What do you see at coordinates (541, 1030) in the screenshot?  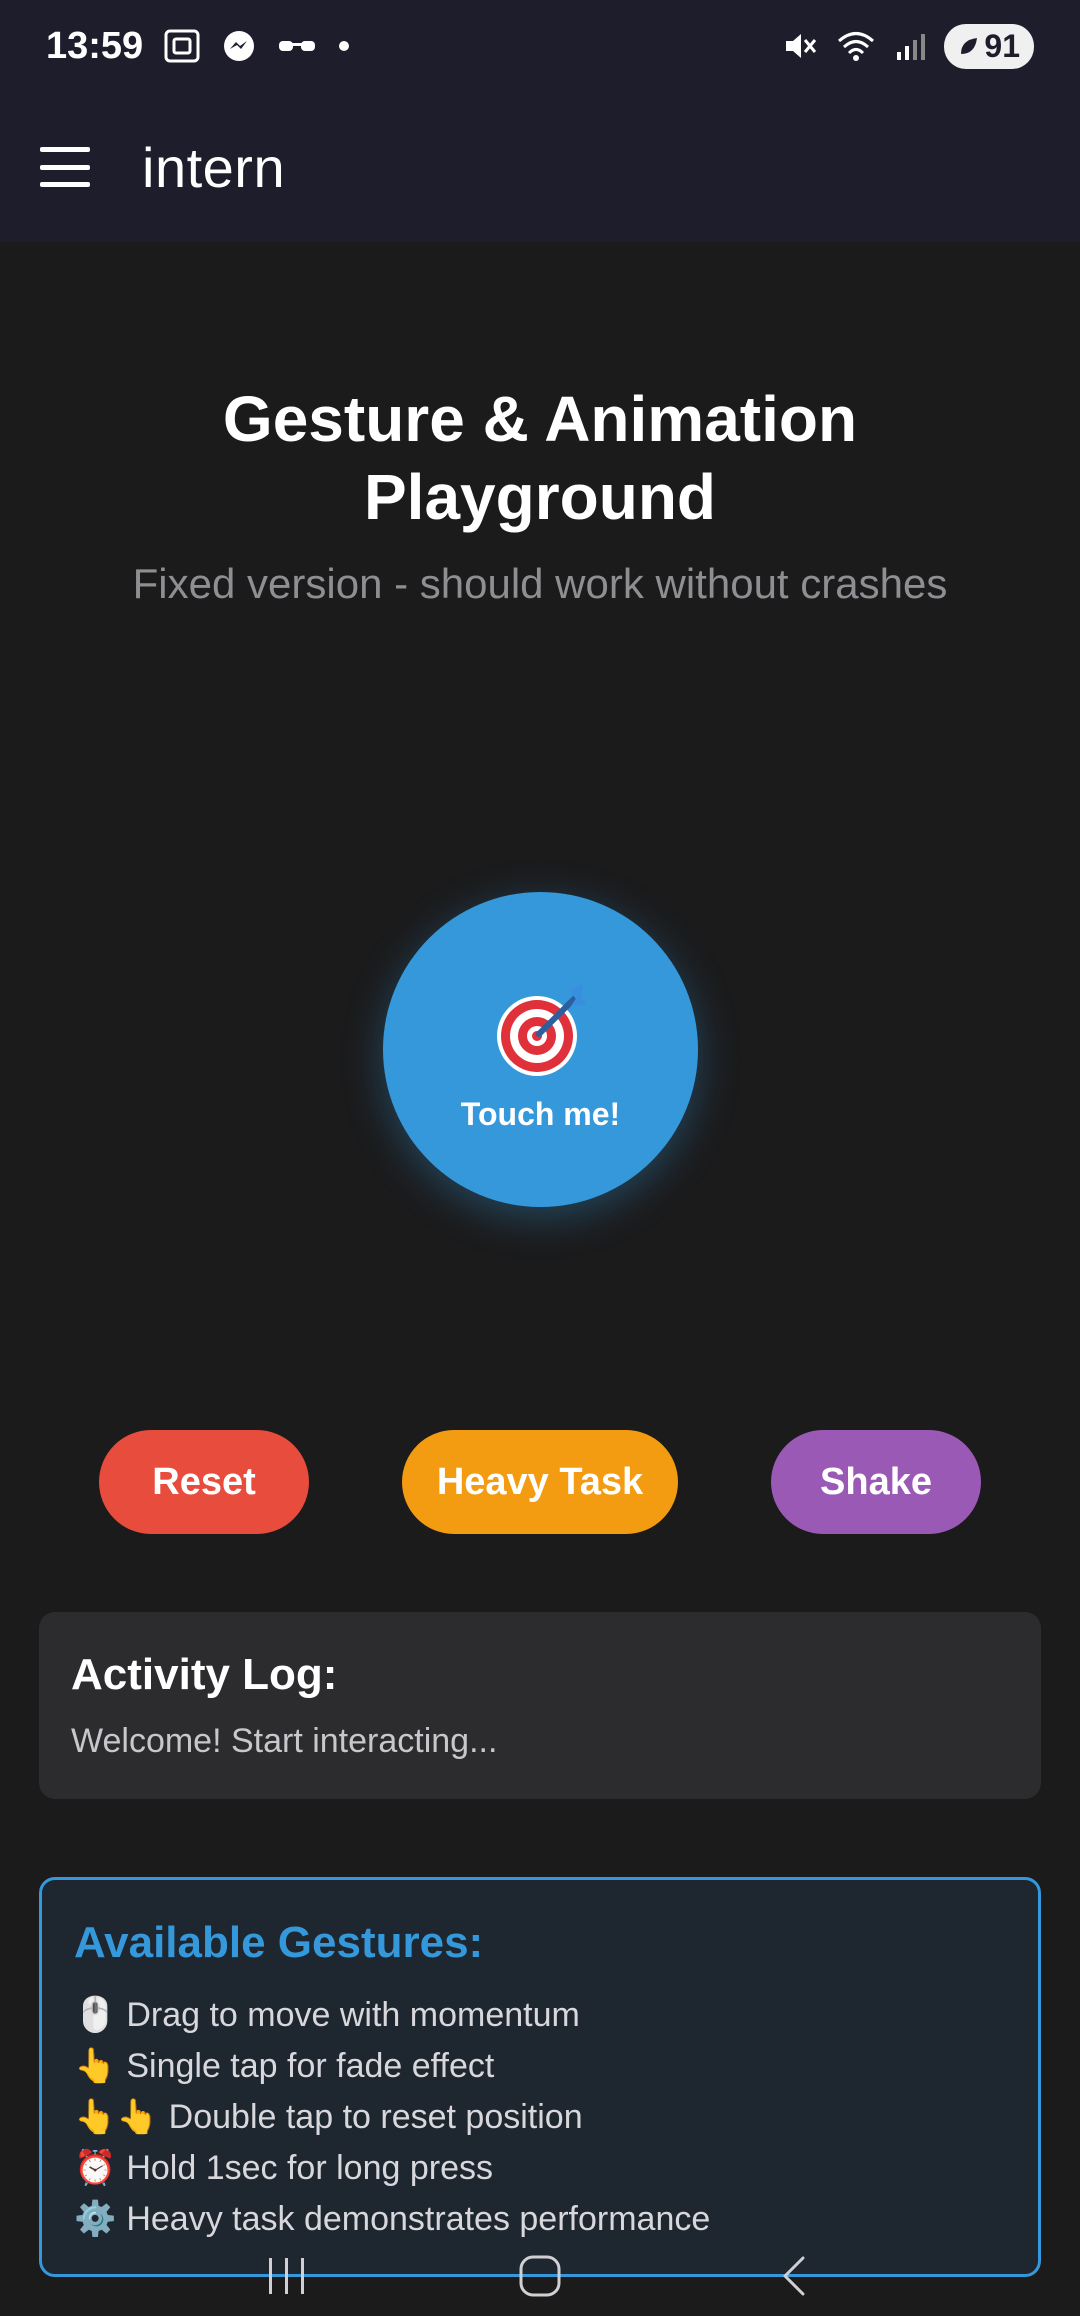 I see `target-dart-icon` at bounding box center [541, 1030].